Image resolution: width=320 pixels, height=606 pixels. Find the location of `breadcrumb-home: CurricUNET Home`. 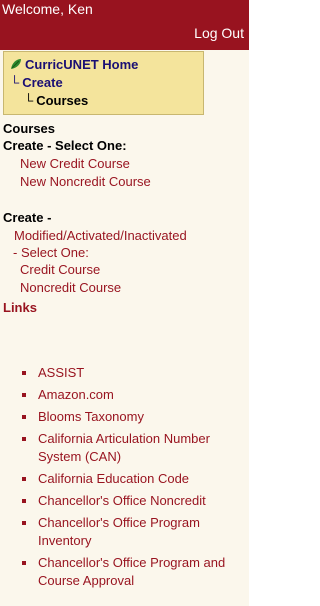

breadcrumb-home: CurricUNET Home is located at coordinates (74, 64).